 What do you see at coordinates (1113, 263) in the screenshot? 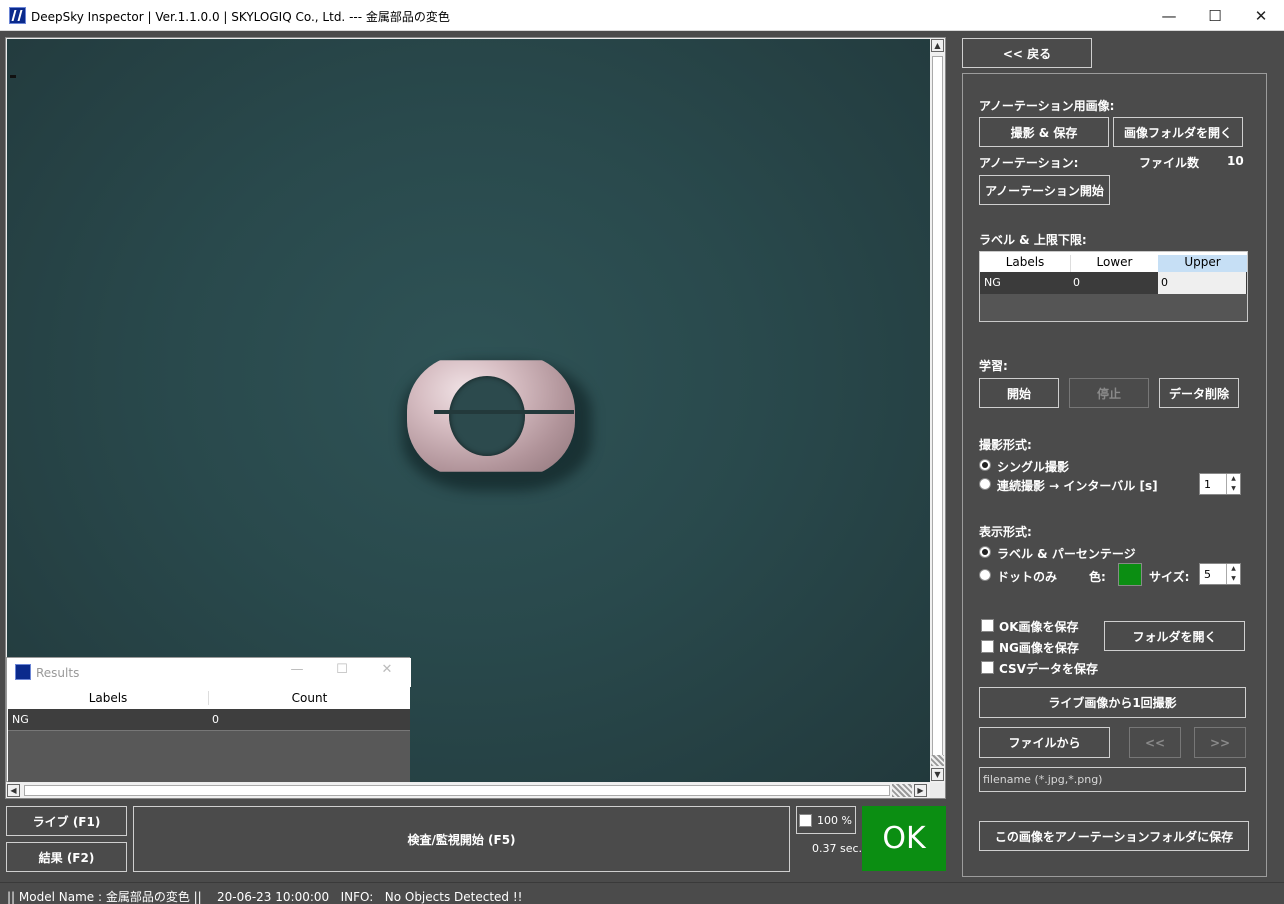
I see `limits-table-header: Labels Lower Upper` at bounding box center [1113, 263].